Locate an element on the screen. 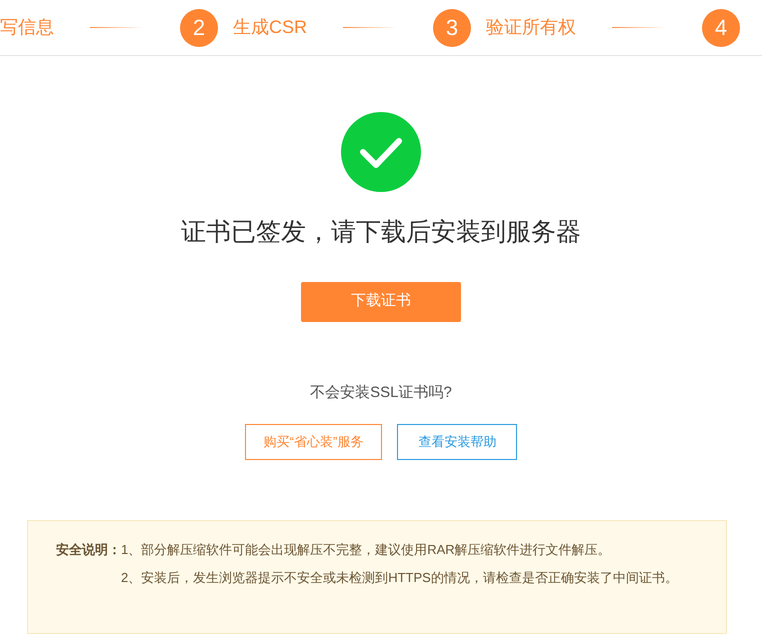  help-button: 查看安装帮助 is located at coordinates (457, 442).